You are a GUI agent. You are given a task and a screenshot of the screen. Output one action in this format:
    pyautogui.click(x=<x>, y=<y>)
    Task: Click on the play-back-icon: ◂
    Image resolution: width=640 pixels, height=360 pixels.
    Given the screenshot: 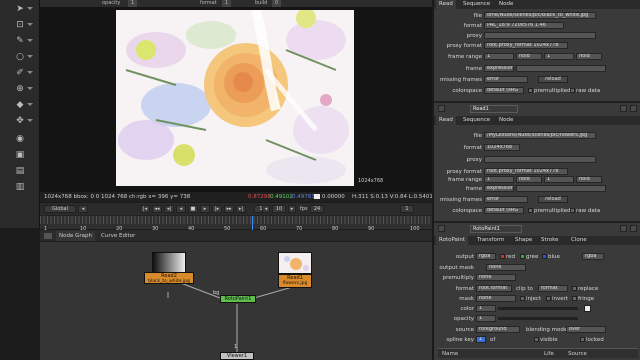 What is the action you would take?
    pyautogui.click(x=181, y=209)
    